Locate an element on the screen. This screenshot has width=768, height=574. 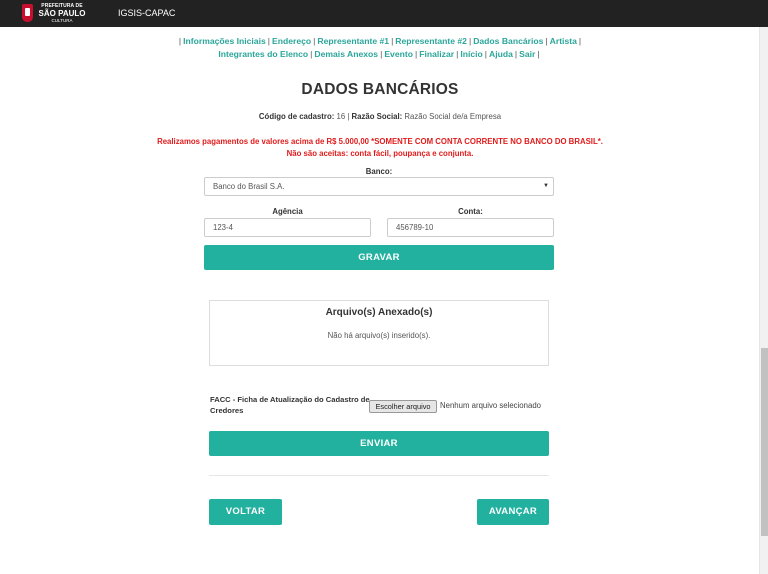
nav-link-endereco: Endereço is located at coordinates (291, 41).